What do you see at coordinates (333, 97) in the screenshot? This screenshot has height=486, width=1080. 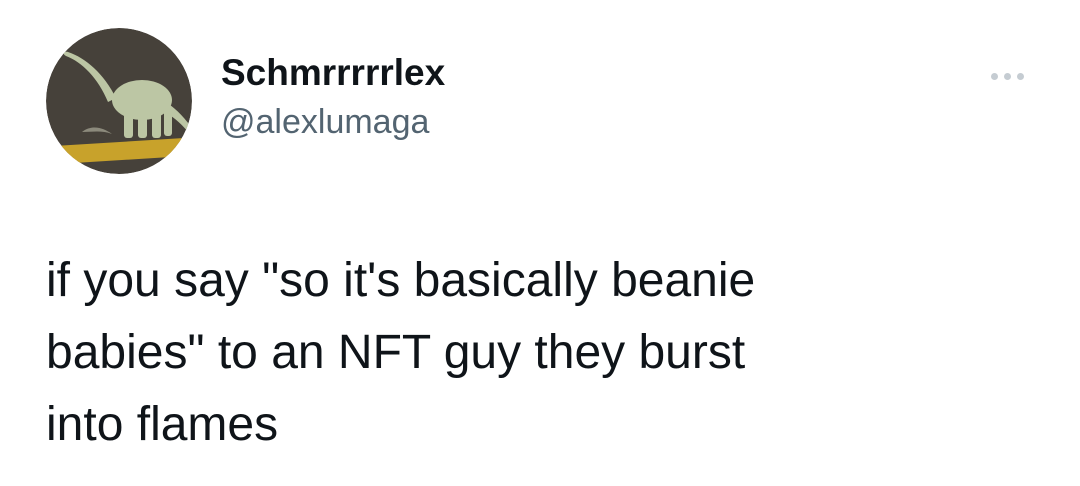 I see `user-names: Schmrrrrrlex @alexlumaga` at bounding box center [333, 97].